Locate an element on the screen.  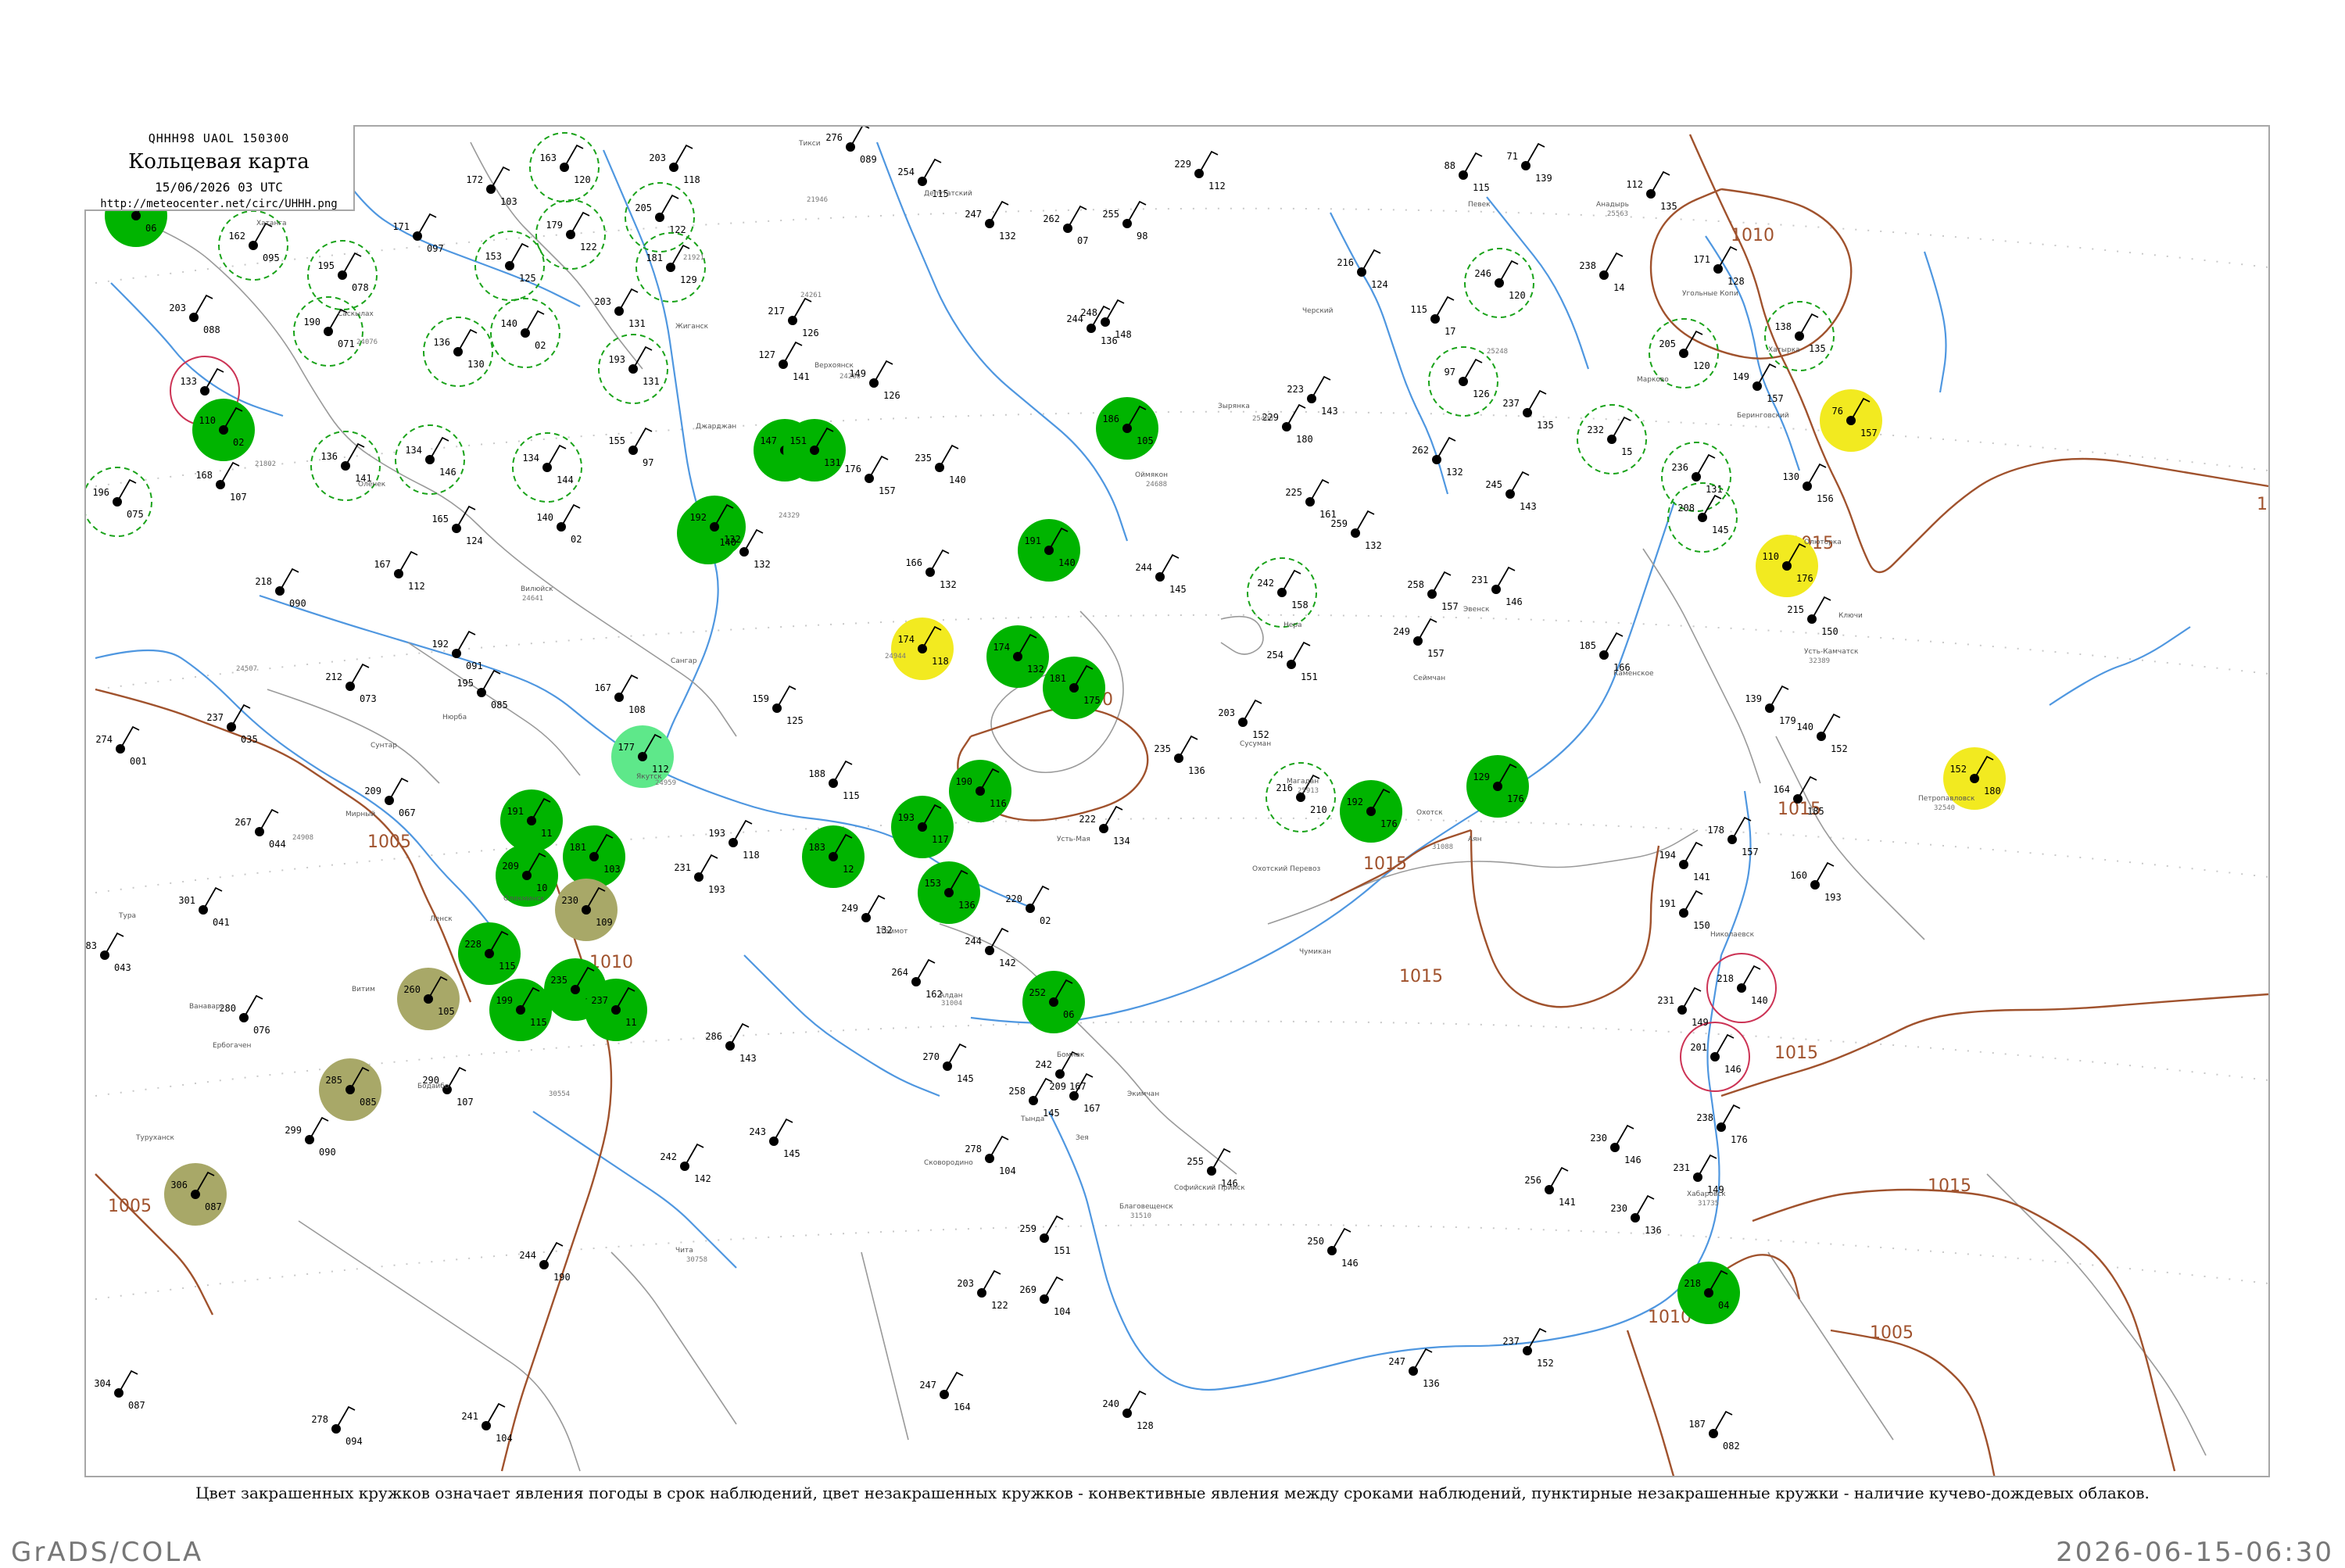
station-temperature: 235 is located at coordinates (1162, 748).